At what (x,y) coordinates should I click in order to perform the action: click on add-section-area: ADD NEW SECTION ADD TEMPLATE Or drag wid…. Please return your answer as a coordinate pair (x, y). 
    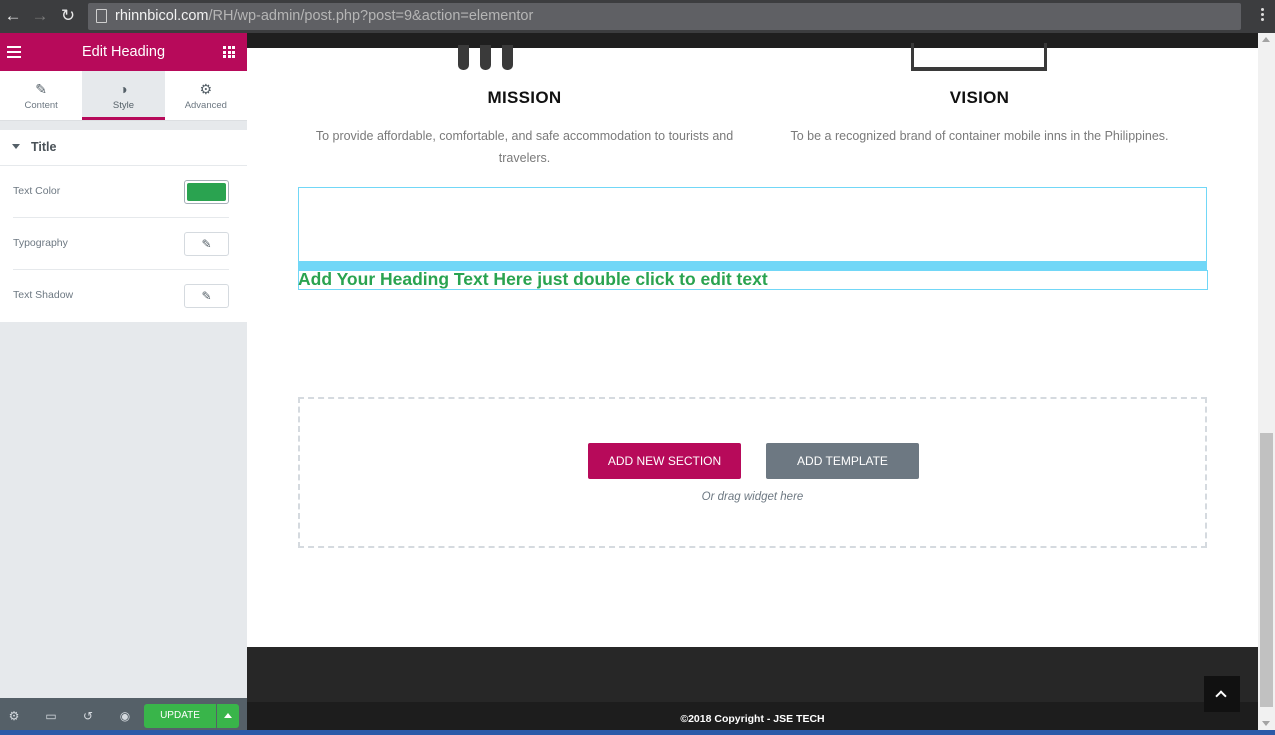
    Looking at the image, I should click on (752, 472).